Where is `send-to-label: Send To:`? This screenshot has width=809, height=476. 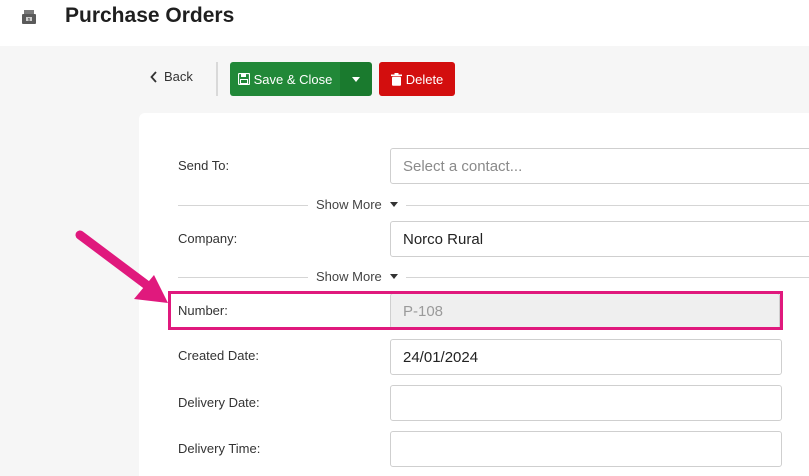
send-to-label: Send To: is located at coordinates (204, 165).